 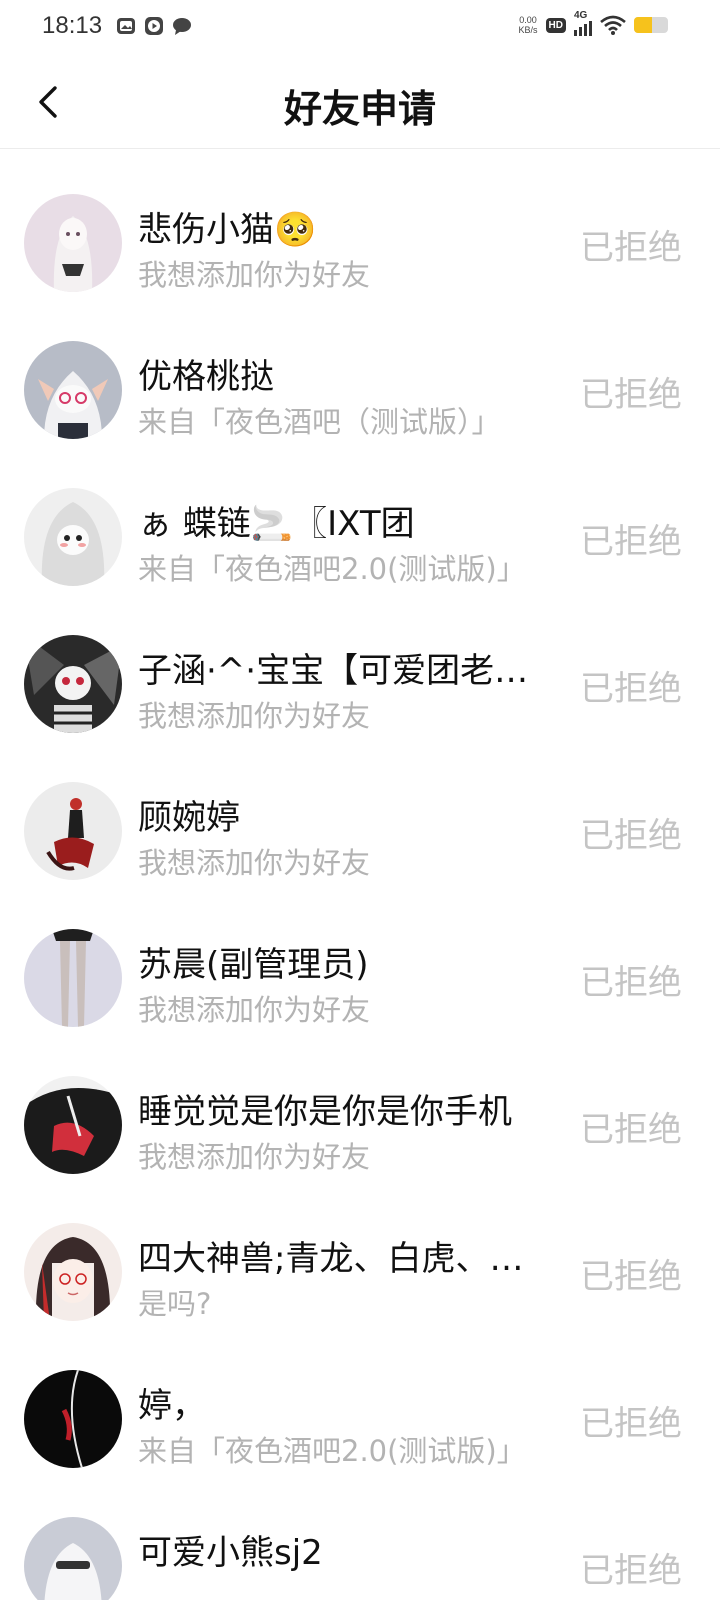 I want to click on friend-request-item: ぁ 蝶链🚬〖IXT团 来自「夜色酒吧2.0(测试版)」 已拒绝, so click(x=360, y=537).